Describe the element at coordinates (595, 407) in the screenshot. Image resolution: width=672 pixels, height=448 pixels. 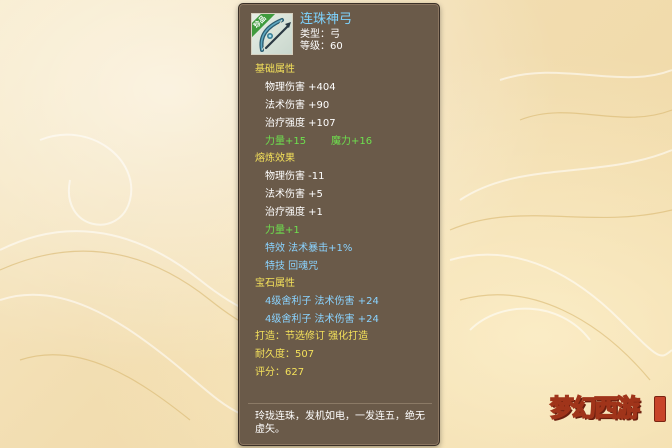
I see `game-logo-text: 梦幻西游` at that location.